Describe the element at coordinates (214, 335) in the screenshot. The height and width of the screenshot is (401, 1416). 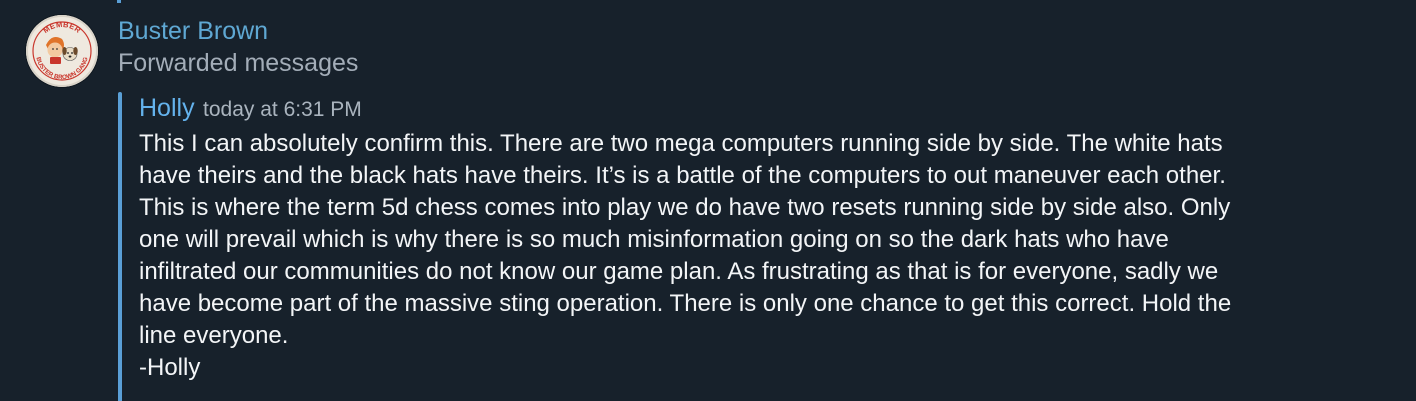
I see `message-line: line everyone.` at that location.